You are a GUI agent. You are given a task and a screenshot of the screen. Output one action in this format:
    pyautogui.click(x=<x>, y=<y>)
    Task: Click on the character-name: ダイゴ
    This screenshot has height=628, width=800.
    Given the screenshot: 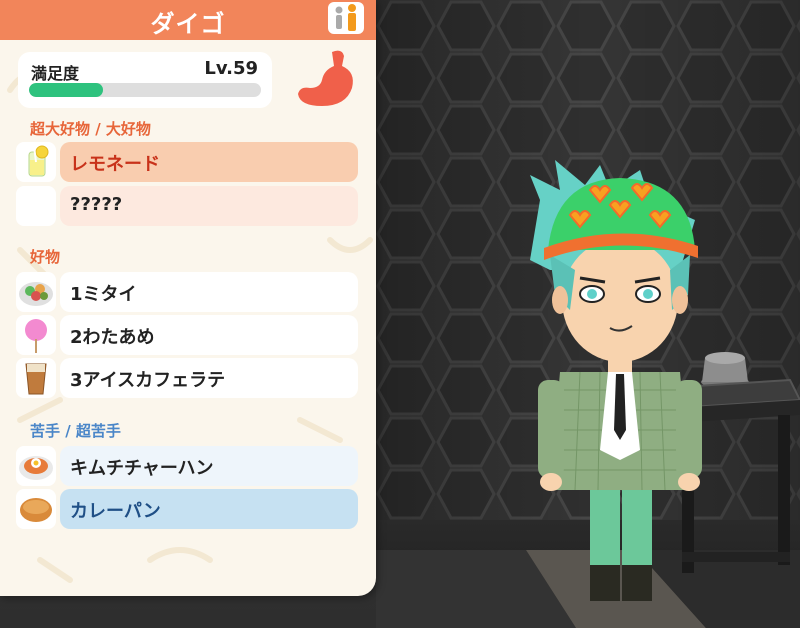 What is the action you would take?
    pyautogui.click(x=188, y=24)
    